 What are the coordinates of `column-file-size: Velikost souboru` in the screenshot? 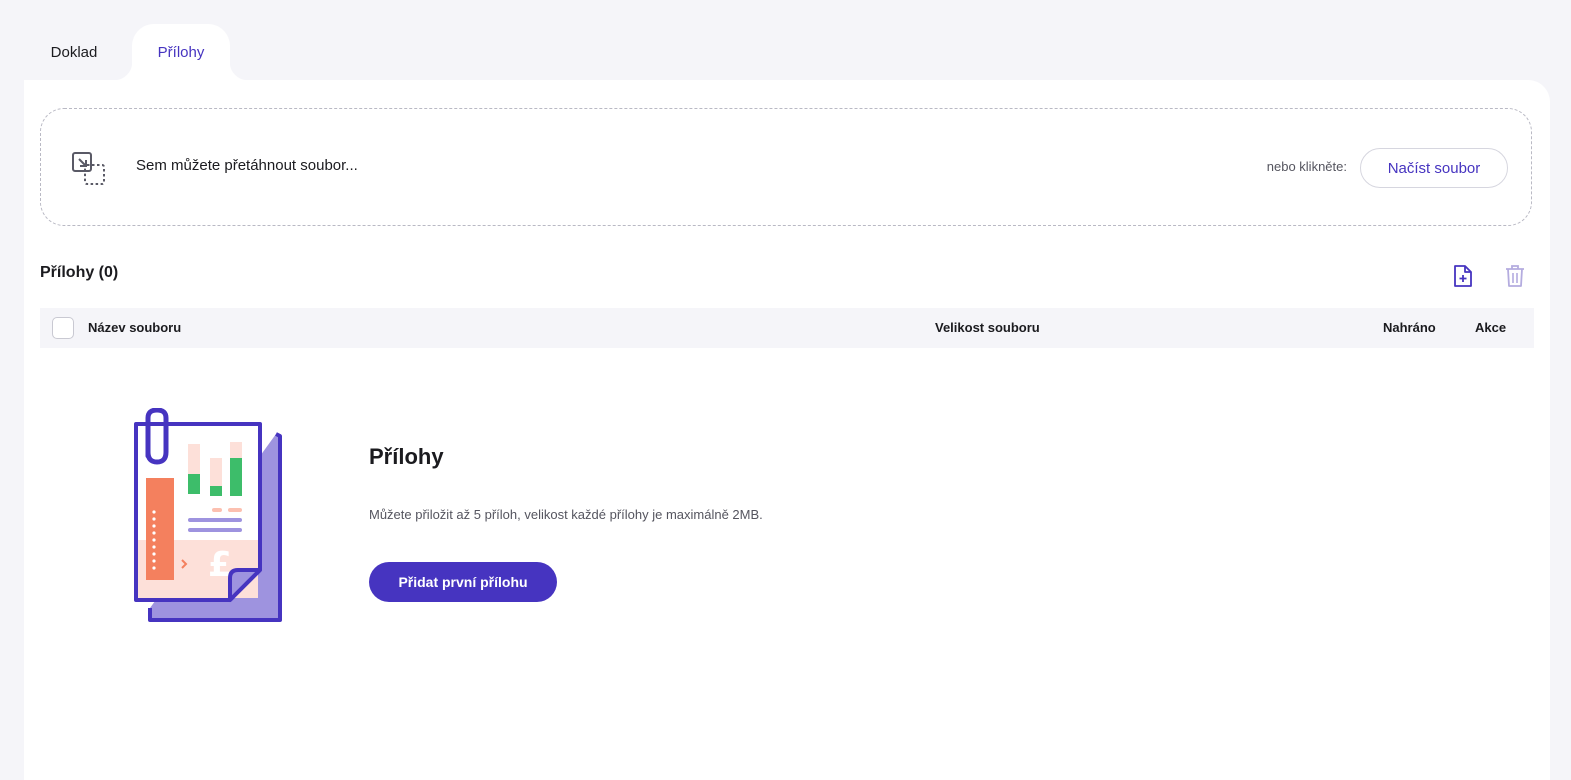 It's located at (987, 327).